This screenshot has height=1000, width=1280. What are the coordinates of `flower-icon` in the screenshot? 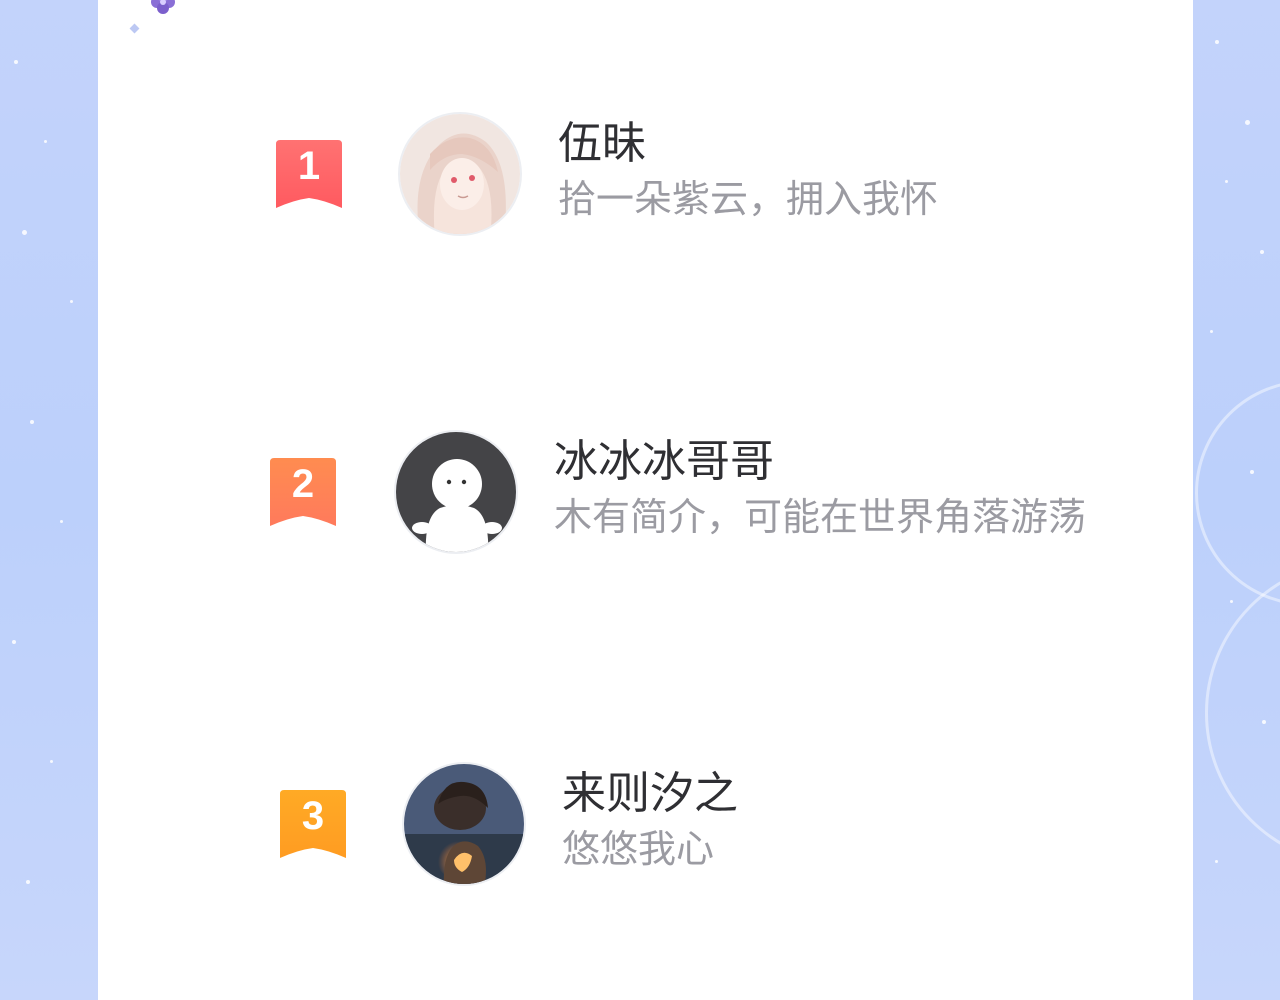 It's located at (152, 17).